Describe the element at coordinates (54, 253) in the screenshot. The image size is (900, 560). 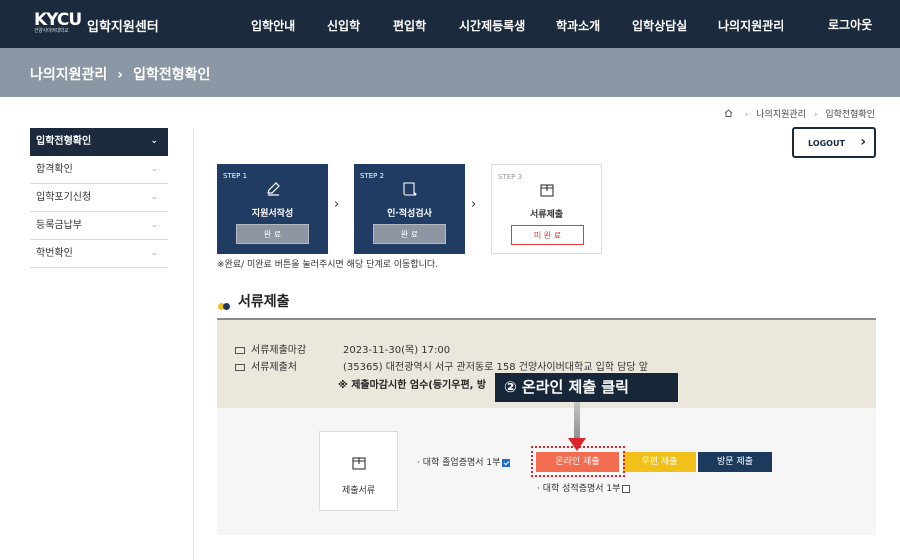
I see `sidebar-item-label: 학번확인` at that location.